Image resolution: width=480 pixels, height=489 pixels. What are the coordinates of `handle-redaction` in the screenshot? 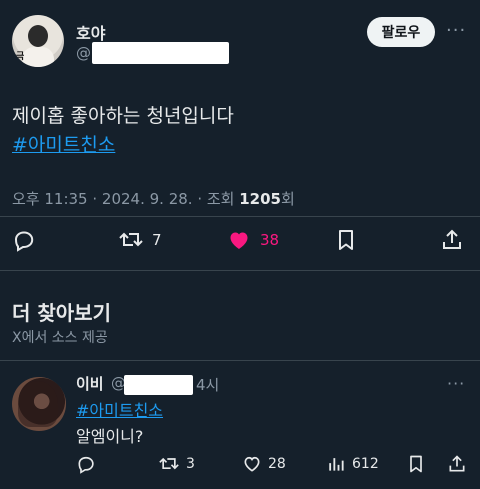 It's located at (160, 53).